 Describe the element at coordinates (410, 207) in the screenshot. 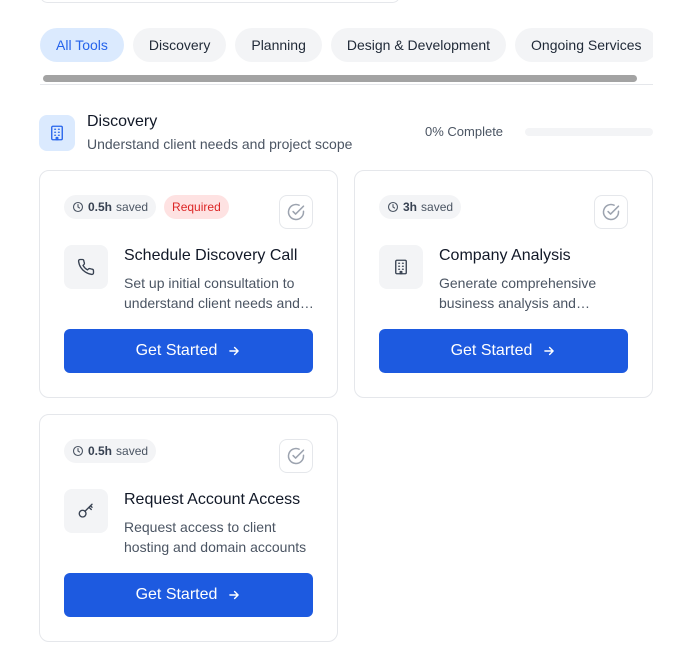

I see `time-saved-value: 3h` at that location.